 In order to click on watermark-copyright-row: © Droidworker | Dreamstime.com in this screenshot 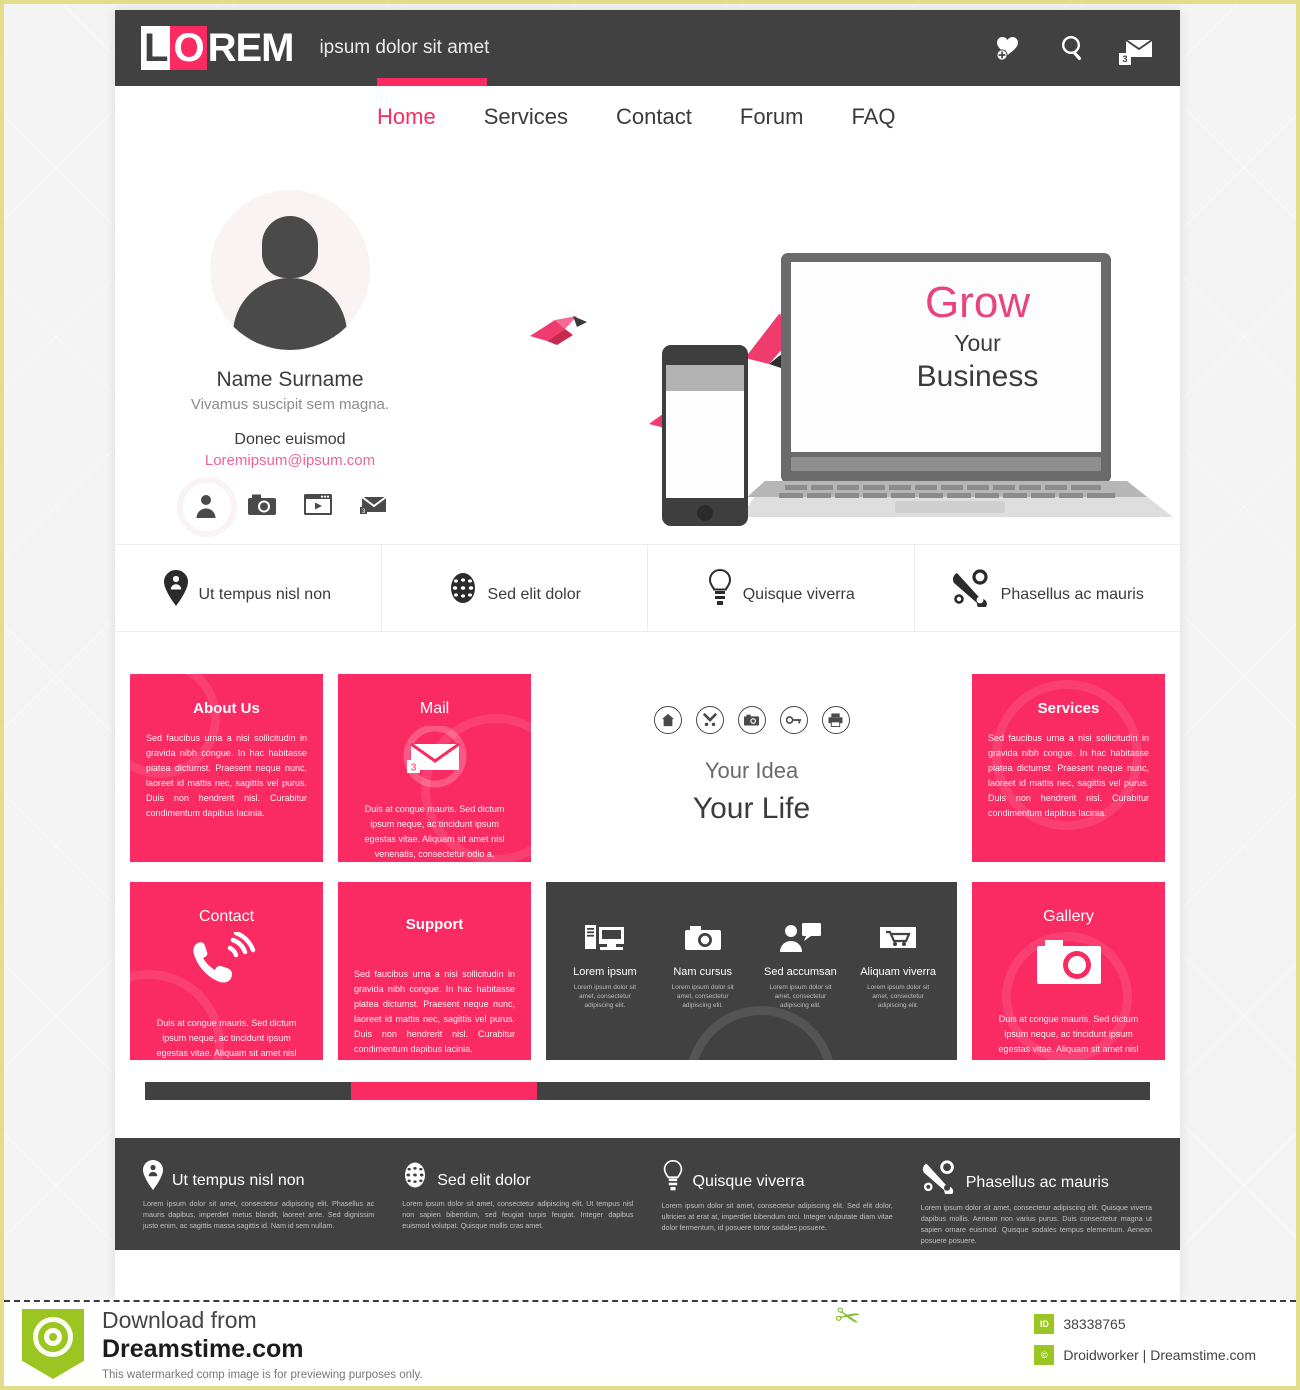, I will do `click(1145, 1355)`.